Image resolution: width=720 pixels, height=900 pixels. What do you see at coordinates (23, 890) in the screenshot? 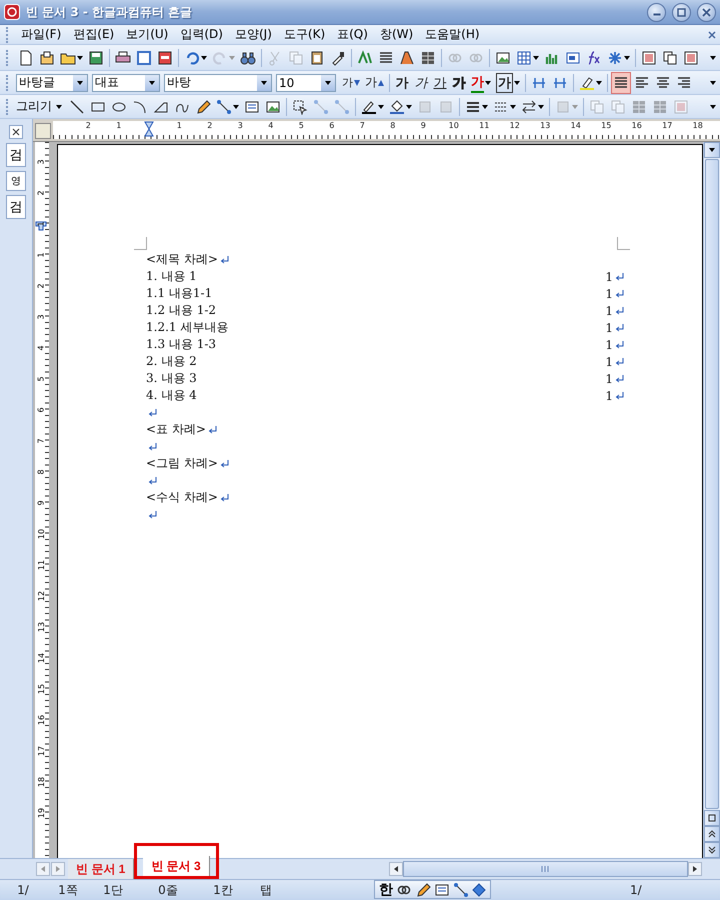
I see `status-item: 1/` at bounding box center [23, 890].